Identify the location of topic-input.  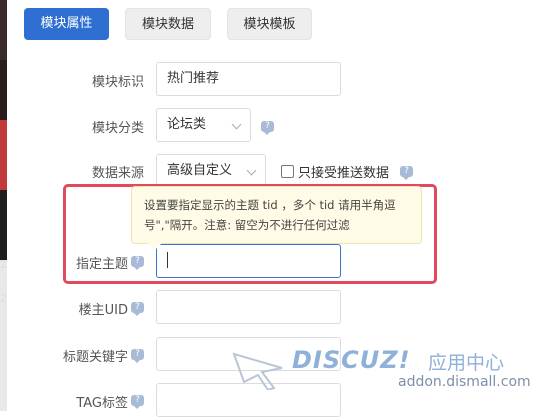
(248, 261).